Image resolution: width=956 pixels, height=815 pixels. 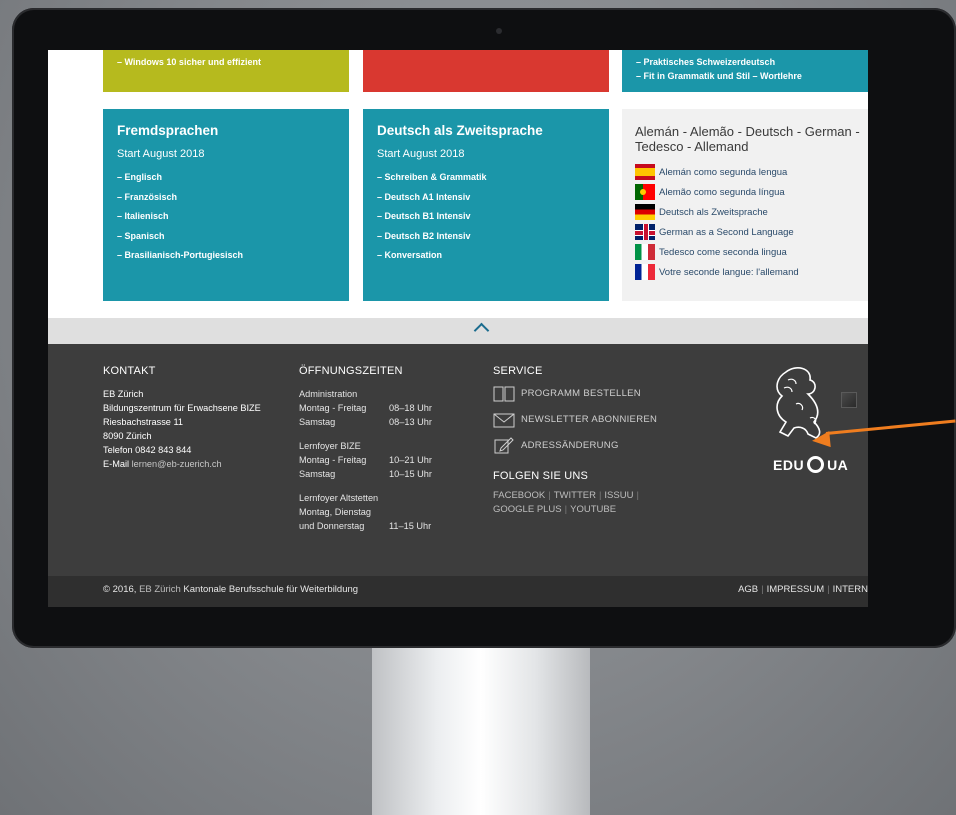 What do you see at coordinates (726, 232) in the screenshot?
I see `language-label: German as a Second Language` at bounding box center [726, 232].